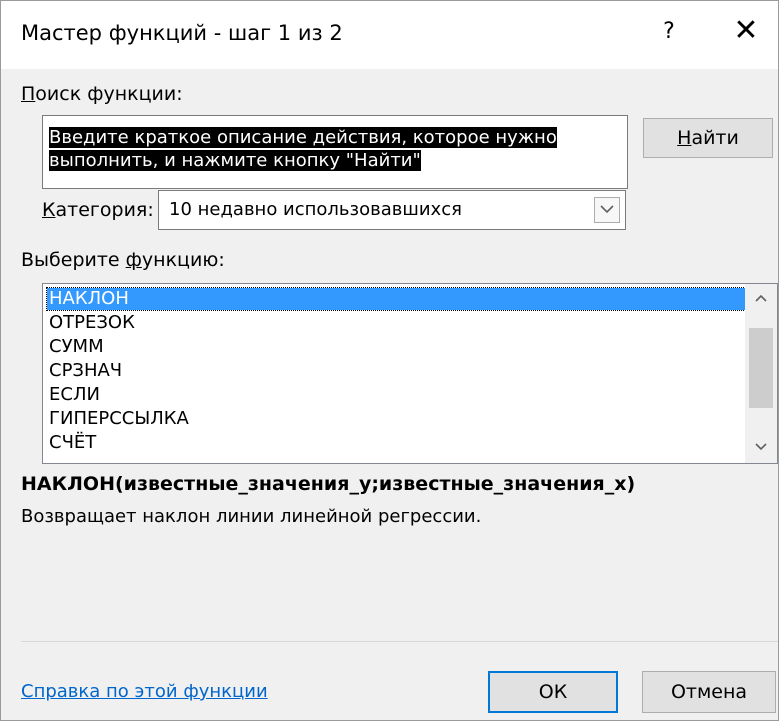  What do you see at coordinates (761, 368) in the screenshot?
I see `scrollbar-thumb` at bounding box center [761, 368].